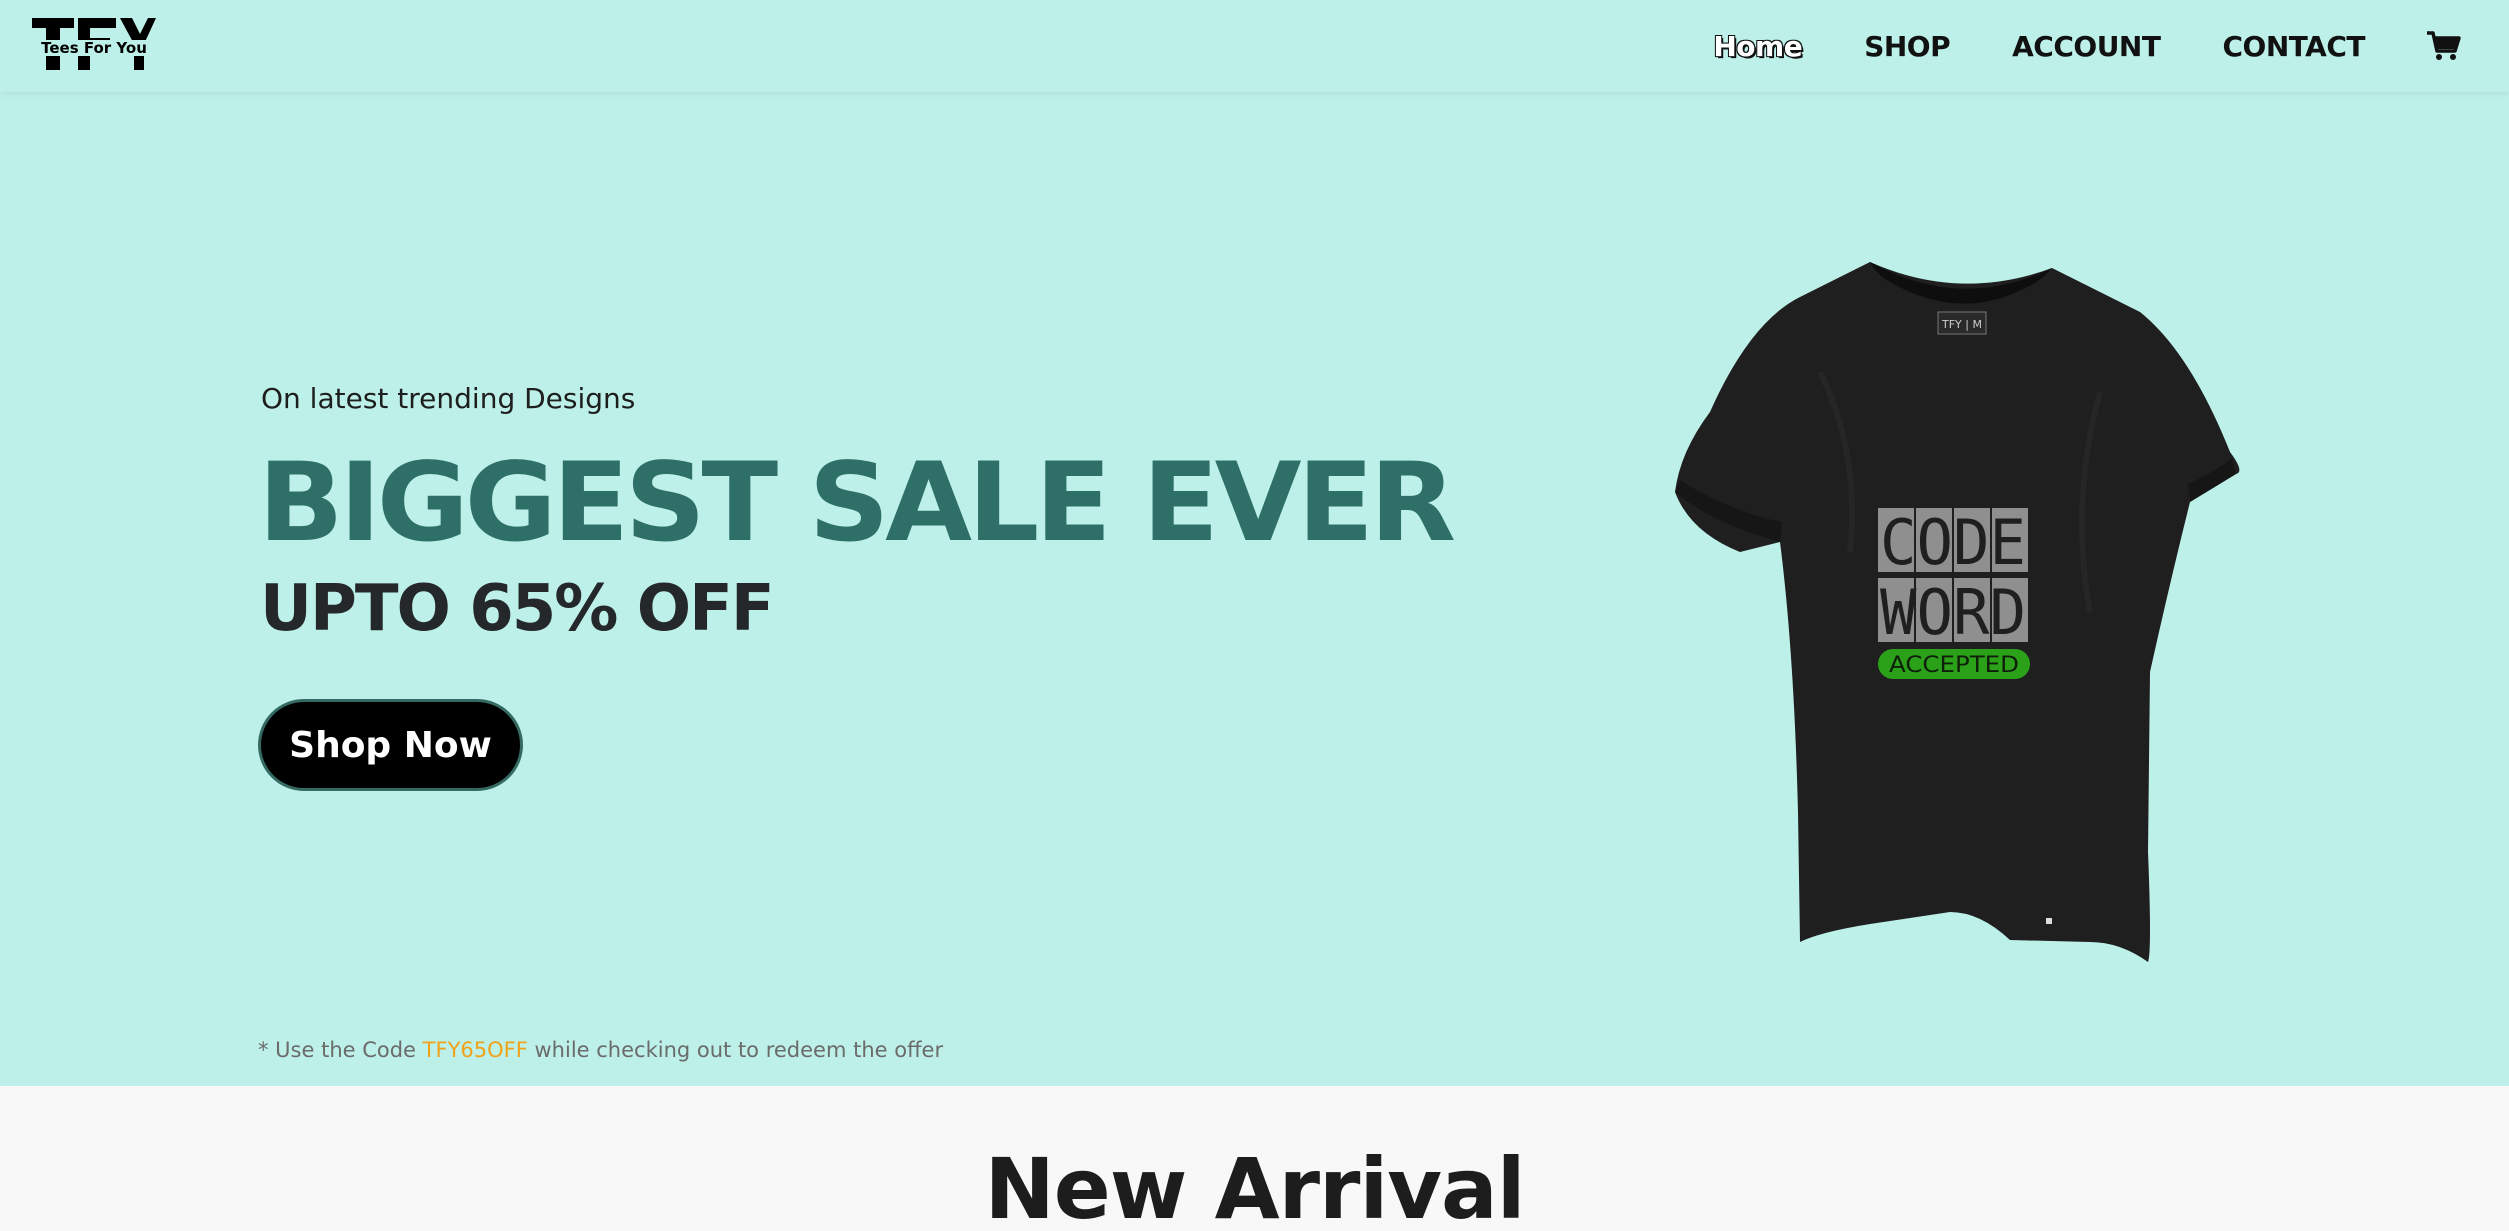 This screenshot has height=1231, width=2509. What do you see at coordinates (735, 1050) in the screenshot?
I see `promo-note-suffix: while checking out to redeem the offer` at bounding box center [735, 1050].